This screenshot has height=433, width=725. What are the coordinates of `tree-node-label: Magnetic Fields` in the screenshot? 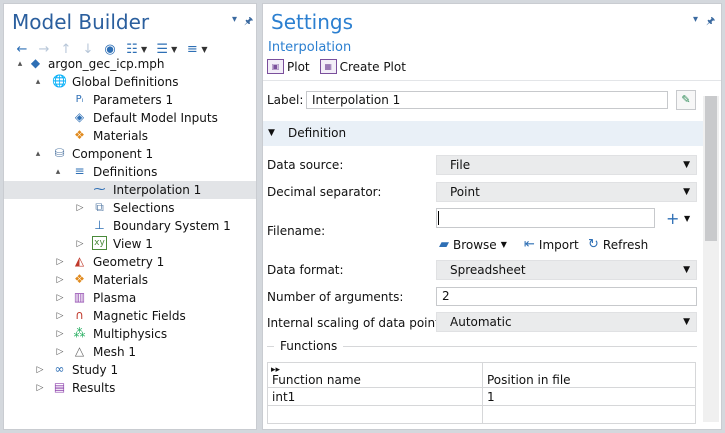 It's located at (139, 316).